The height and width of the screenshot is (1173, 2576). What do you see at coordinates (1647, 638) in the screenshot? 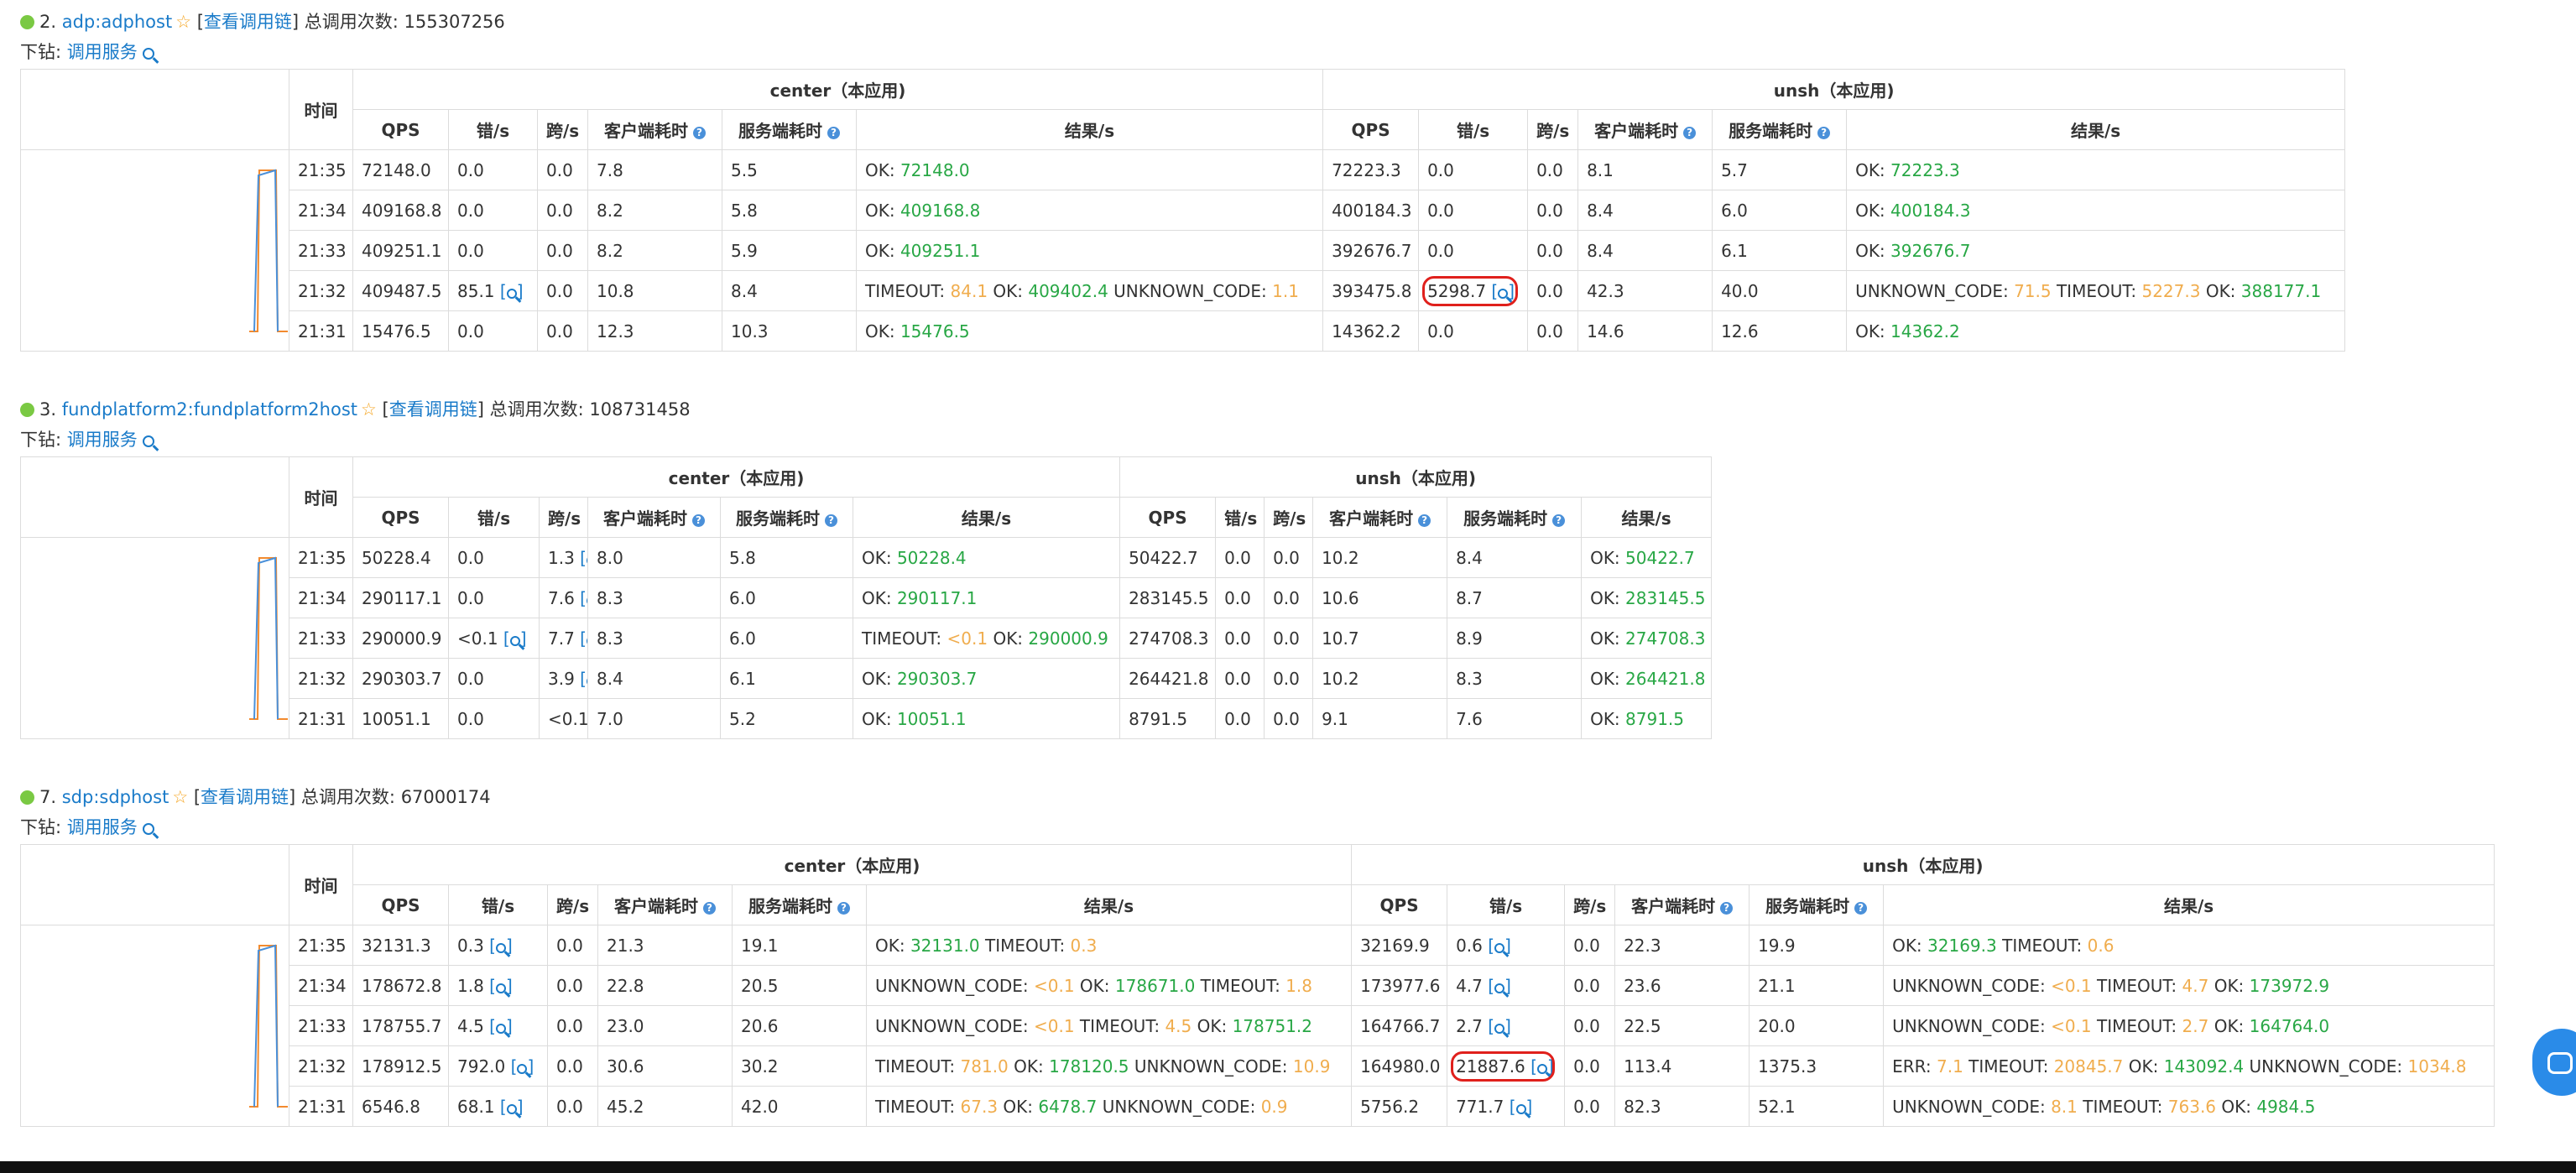
I see `results-cell: OK: 274708.3` at bounding box center [1647, 638].